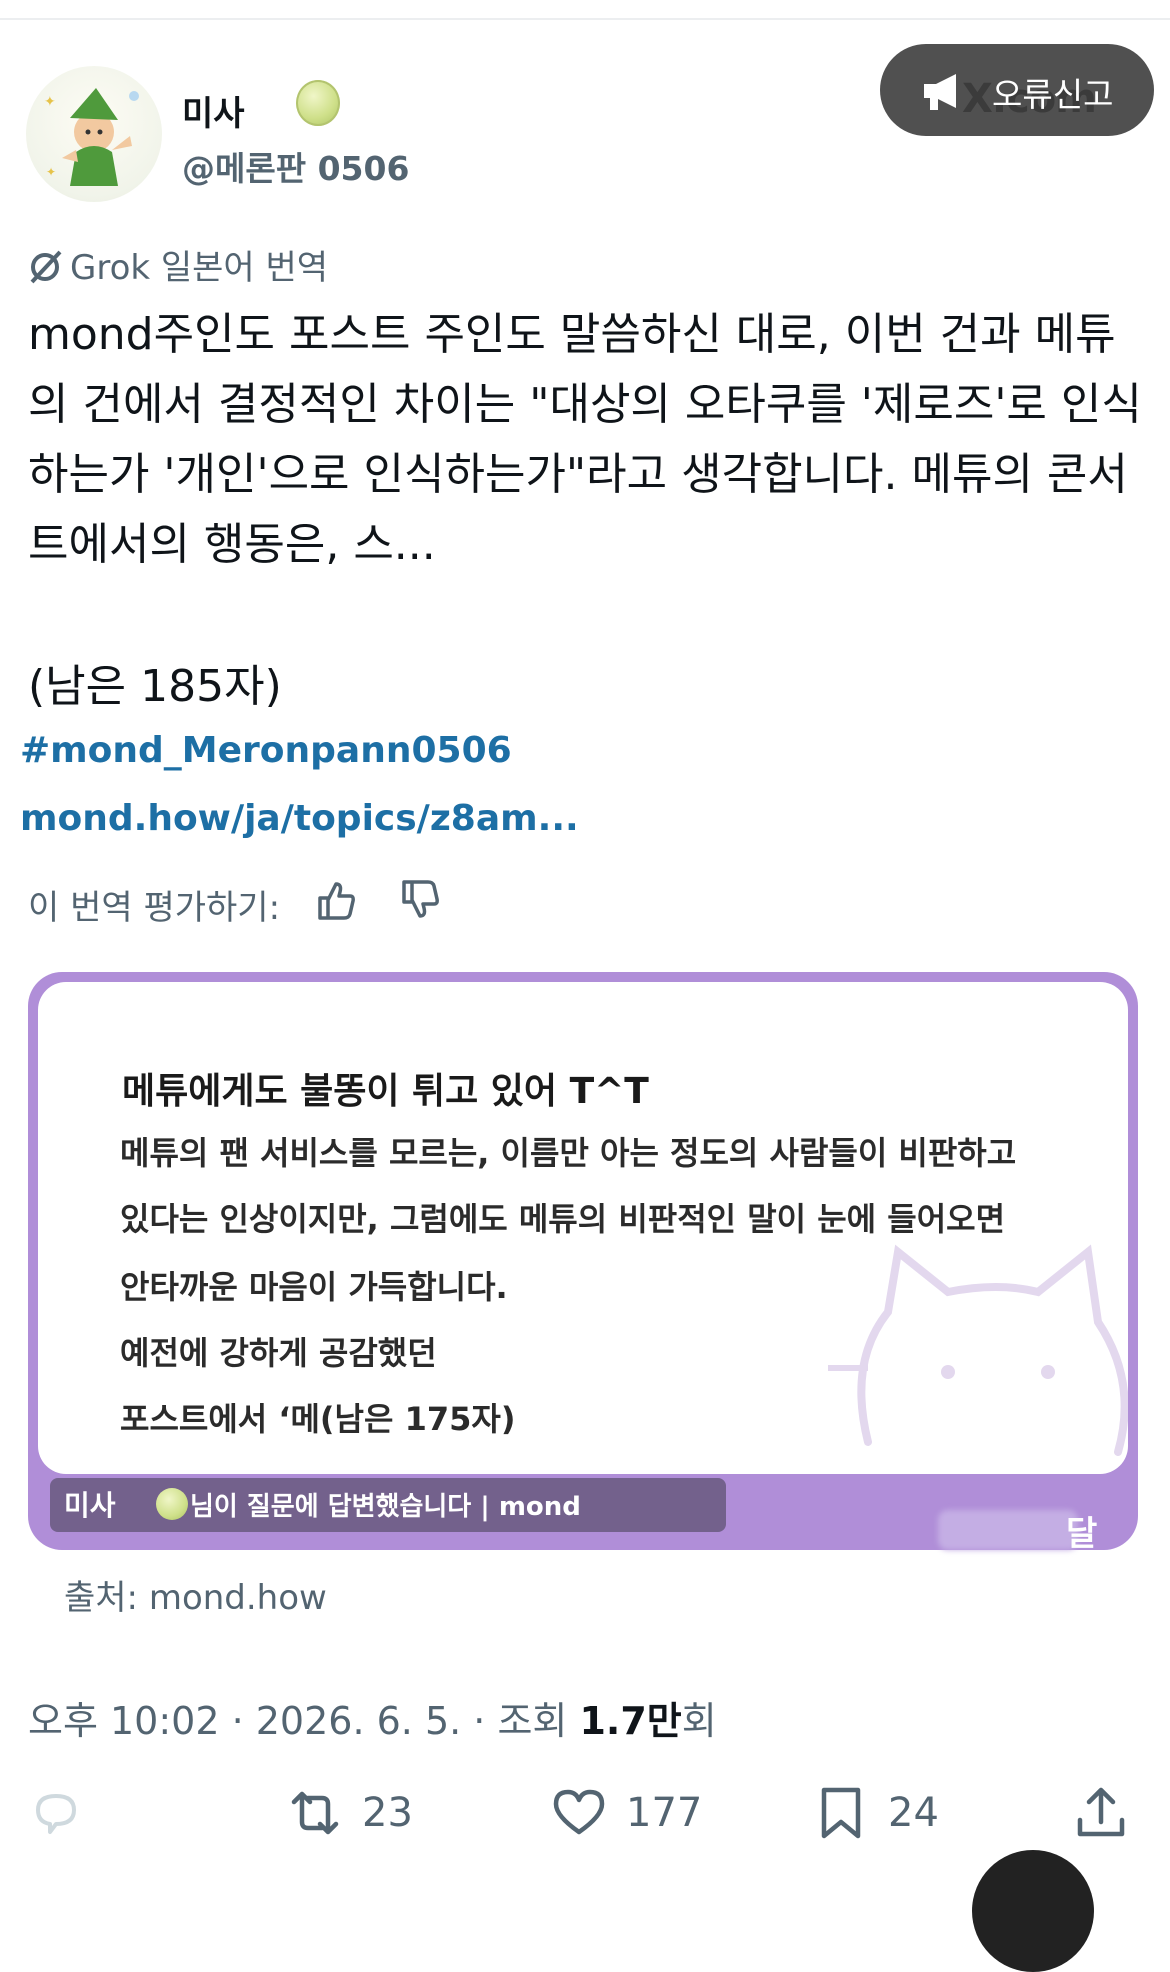 The width and height of the screenshot is (1170, 1972). I want to click on grok-badge-label: Grok 일본어 번역, so click(199, 268).